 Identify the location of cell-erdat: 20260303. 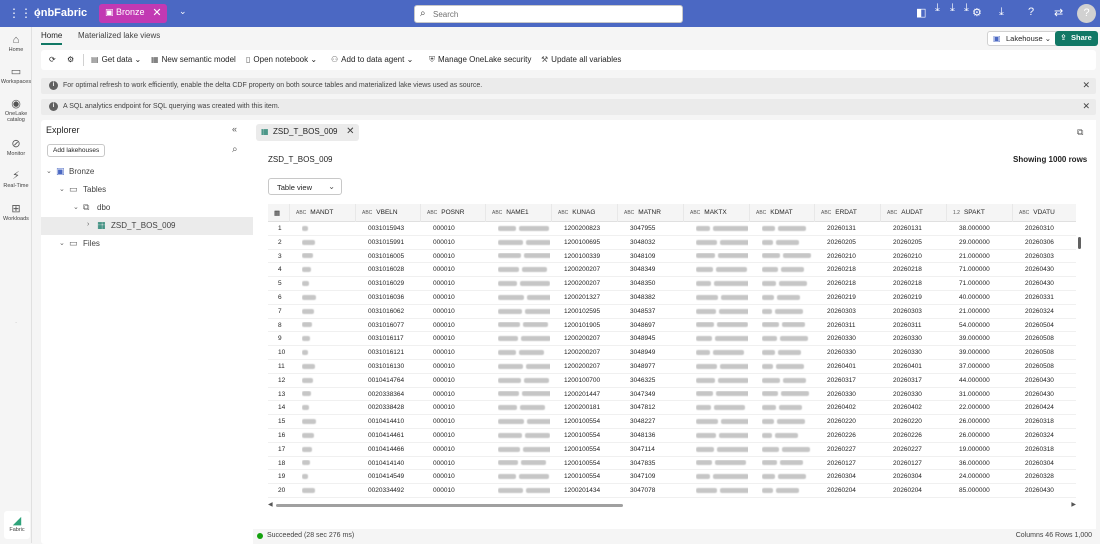
(853, 311).